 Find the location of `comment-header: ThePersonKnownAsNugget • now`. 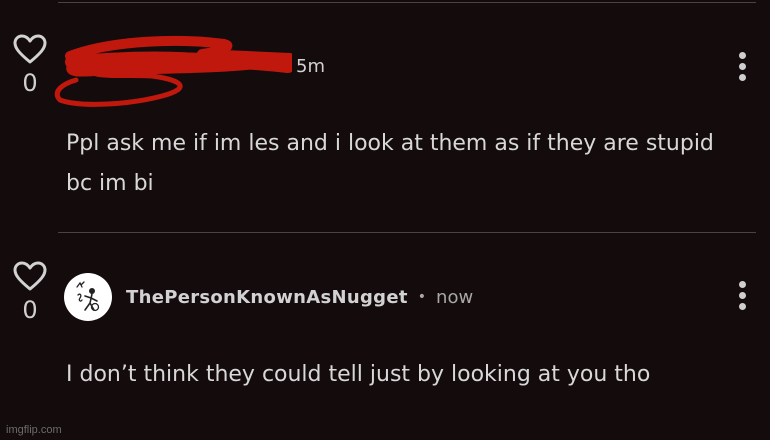

comment-header: ThePersonKnownAsNugget • now is located at coordinates (268, 297).